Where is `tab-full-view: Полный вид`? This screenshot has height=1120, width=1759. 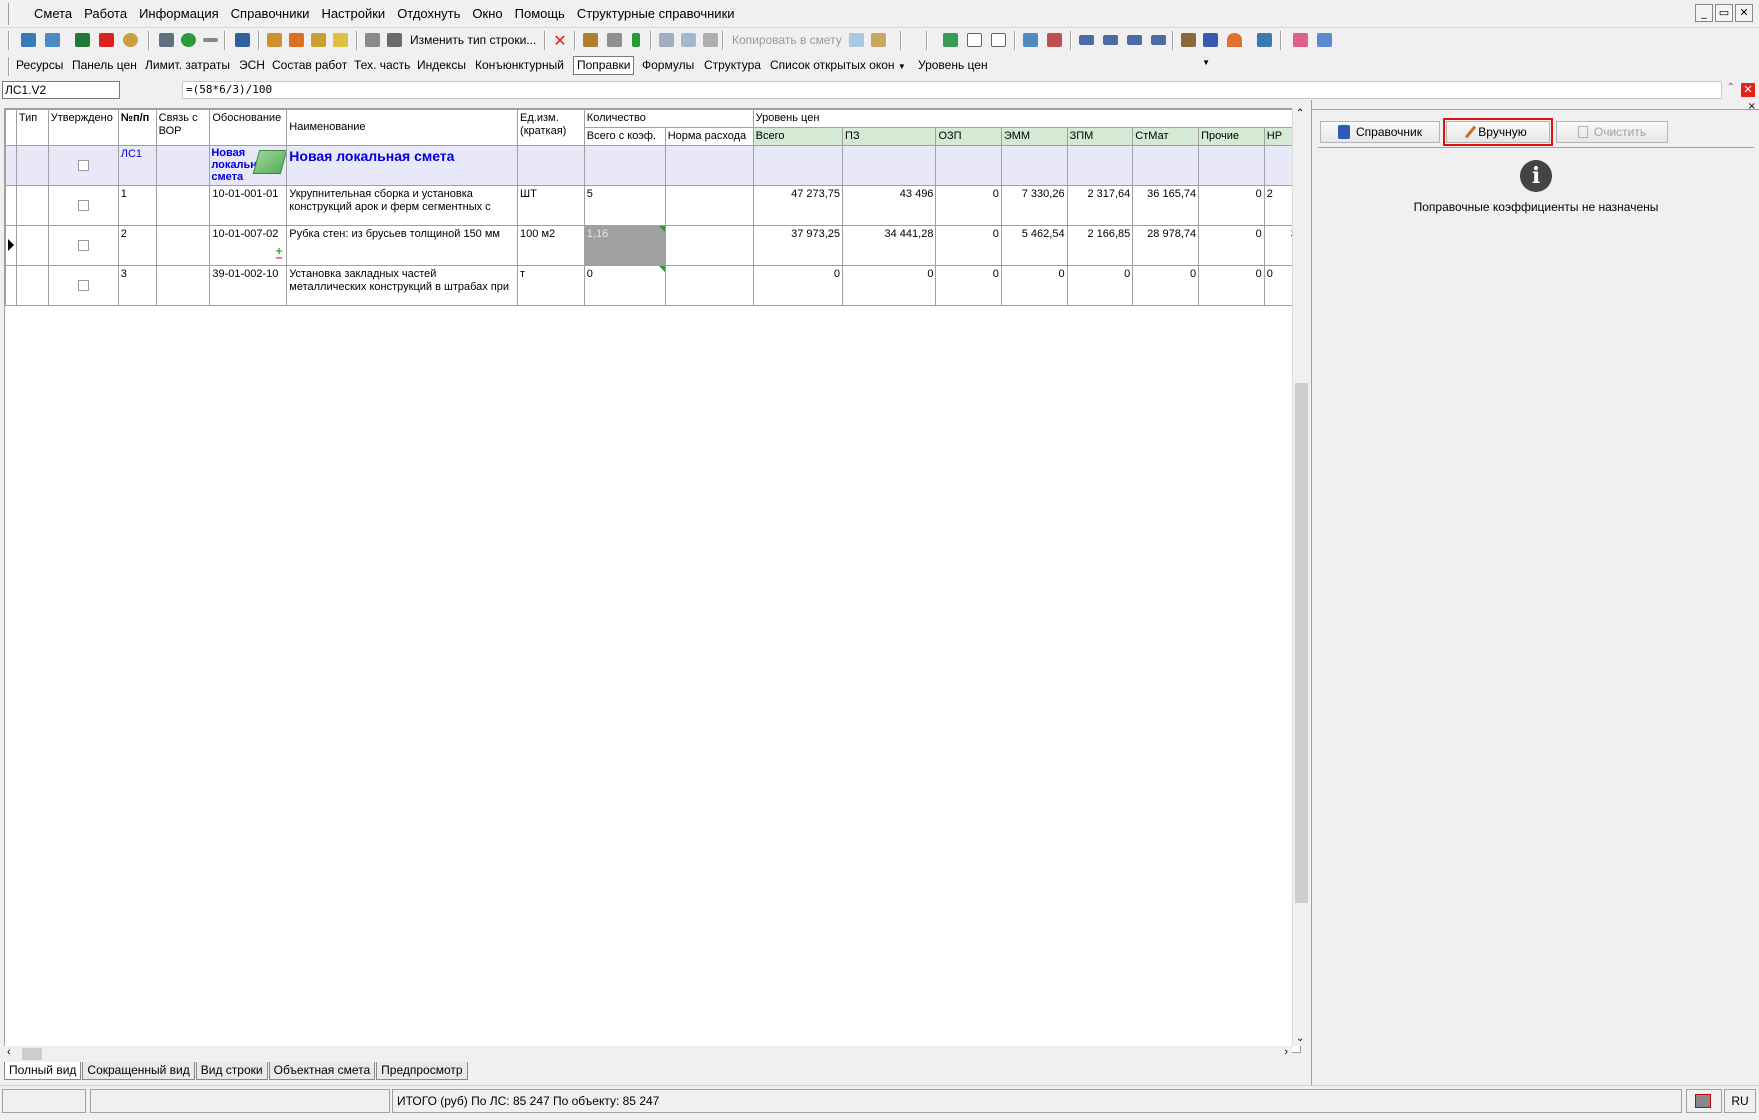
tab-full-view: Полный вид is located at coordinates (43, 1071).